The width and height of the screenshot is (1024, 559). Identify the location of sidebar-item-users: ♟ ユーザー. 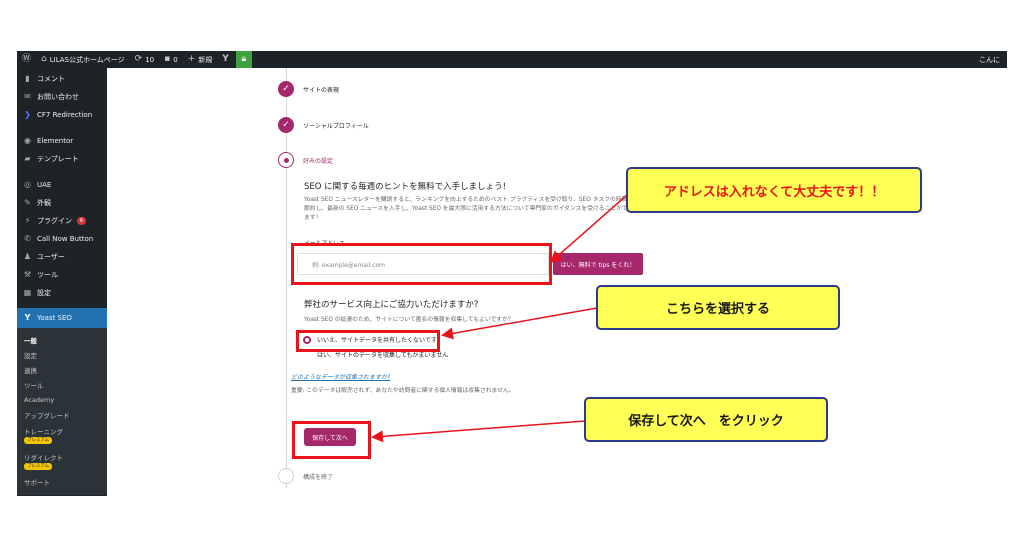
(62, 257).